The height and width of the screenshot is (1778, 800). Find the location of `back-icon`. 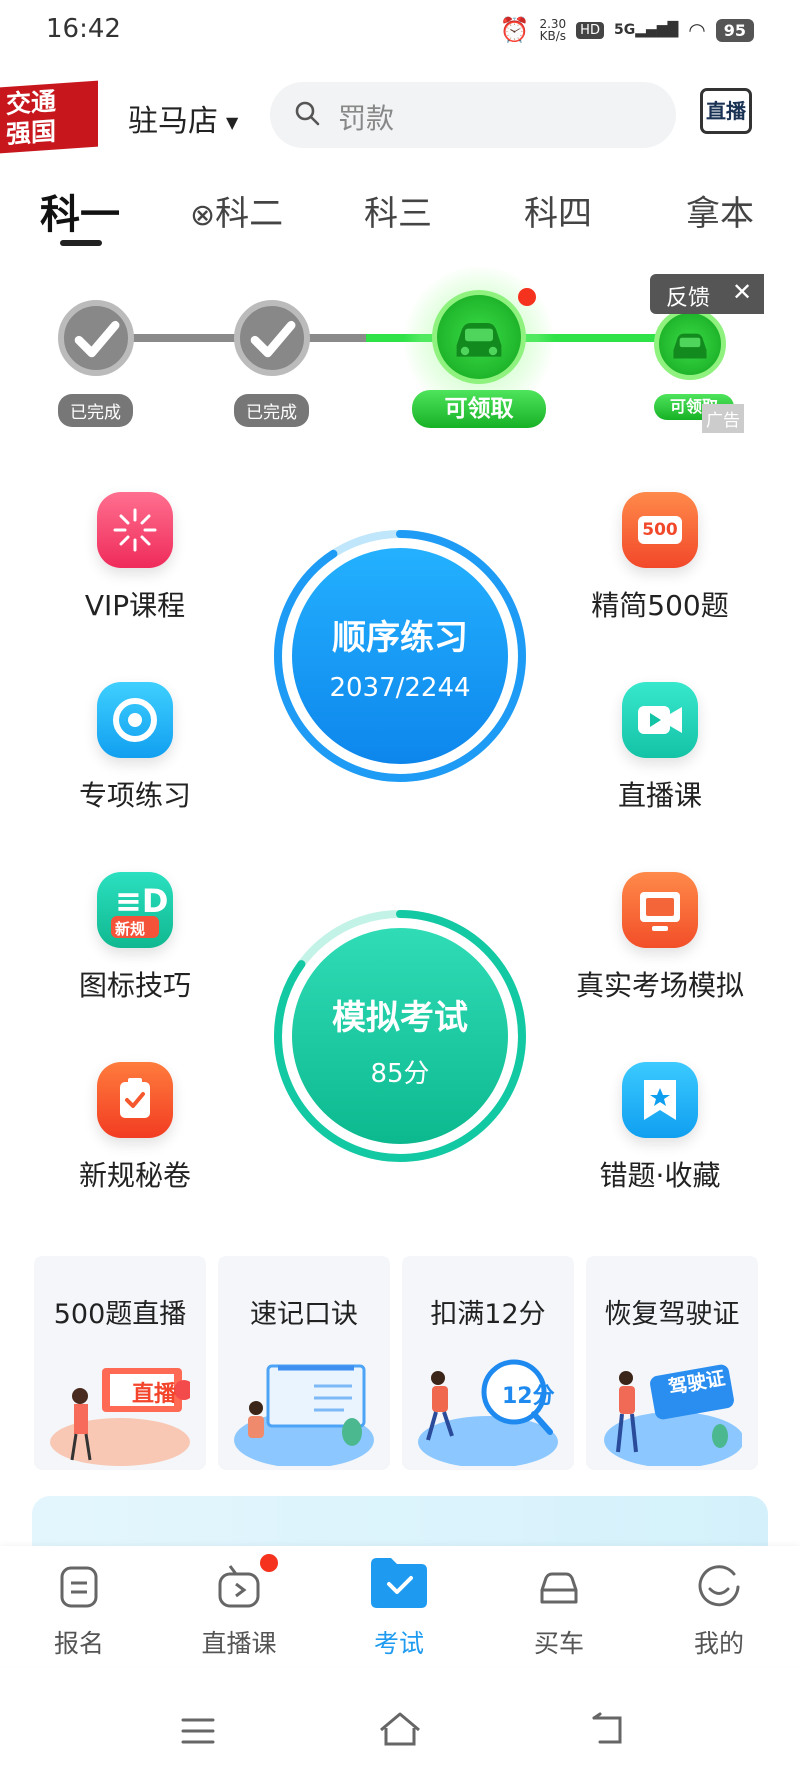

back-icon is located at coordinates (608, 1729).